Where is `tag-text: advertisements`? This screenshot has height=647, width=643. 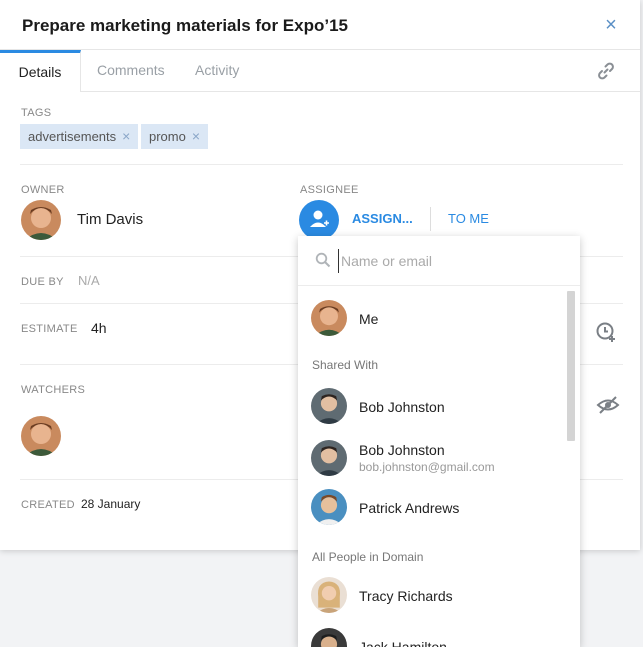
tag-text: advertisements is located at coordinates (72, 136).